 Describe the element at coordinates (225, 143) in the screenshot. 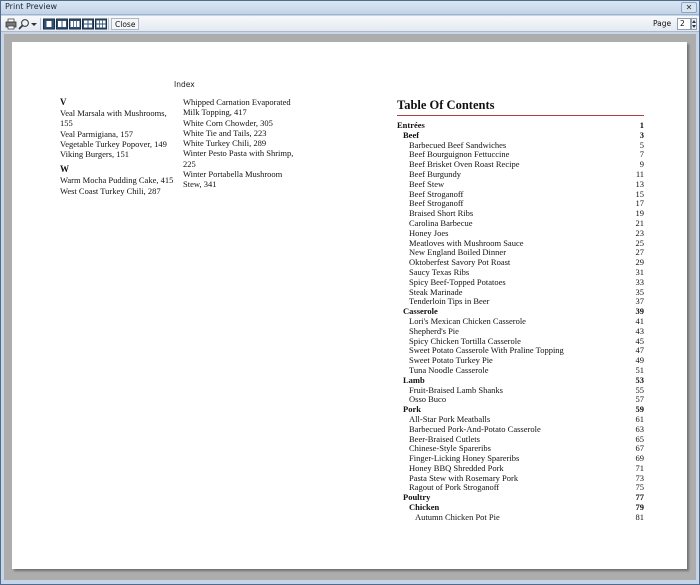

I see `index-entry: White Turkey Chili, 289` at that location.